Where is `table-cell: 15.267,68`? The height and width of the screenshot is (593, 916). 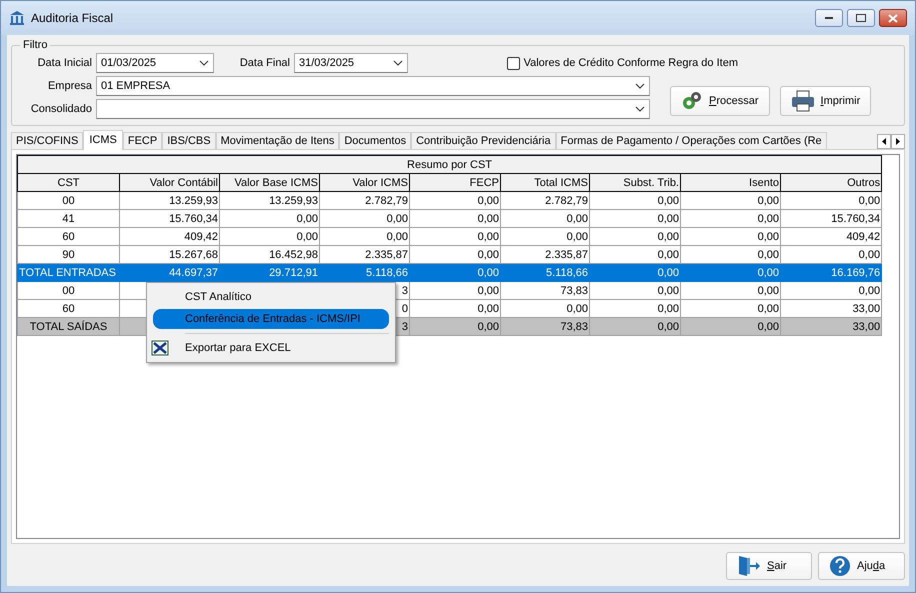
table-cell: 15.267,68 is located at coordinates (170, 255).